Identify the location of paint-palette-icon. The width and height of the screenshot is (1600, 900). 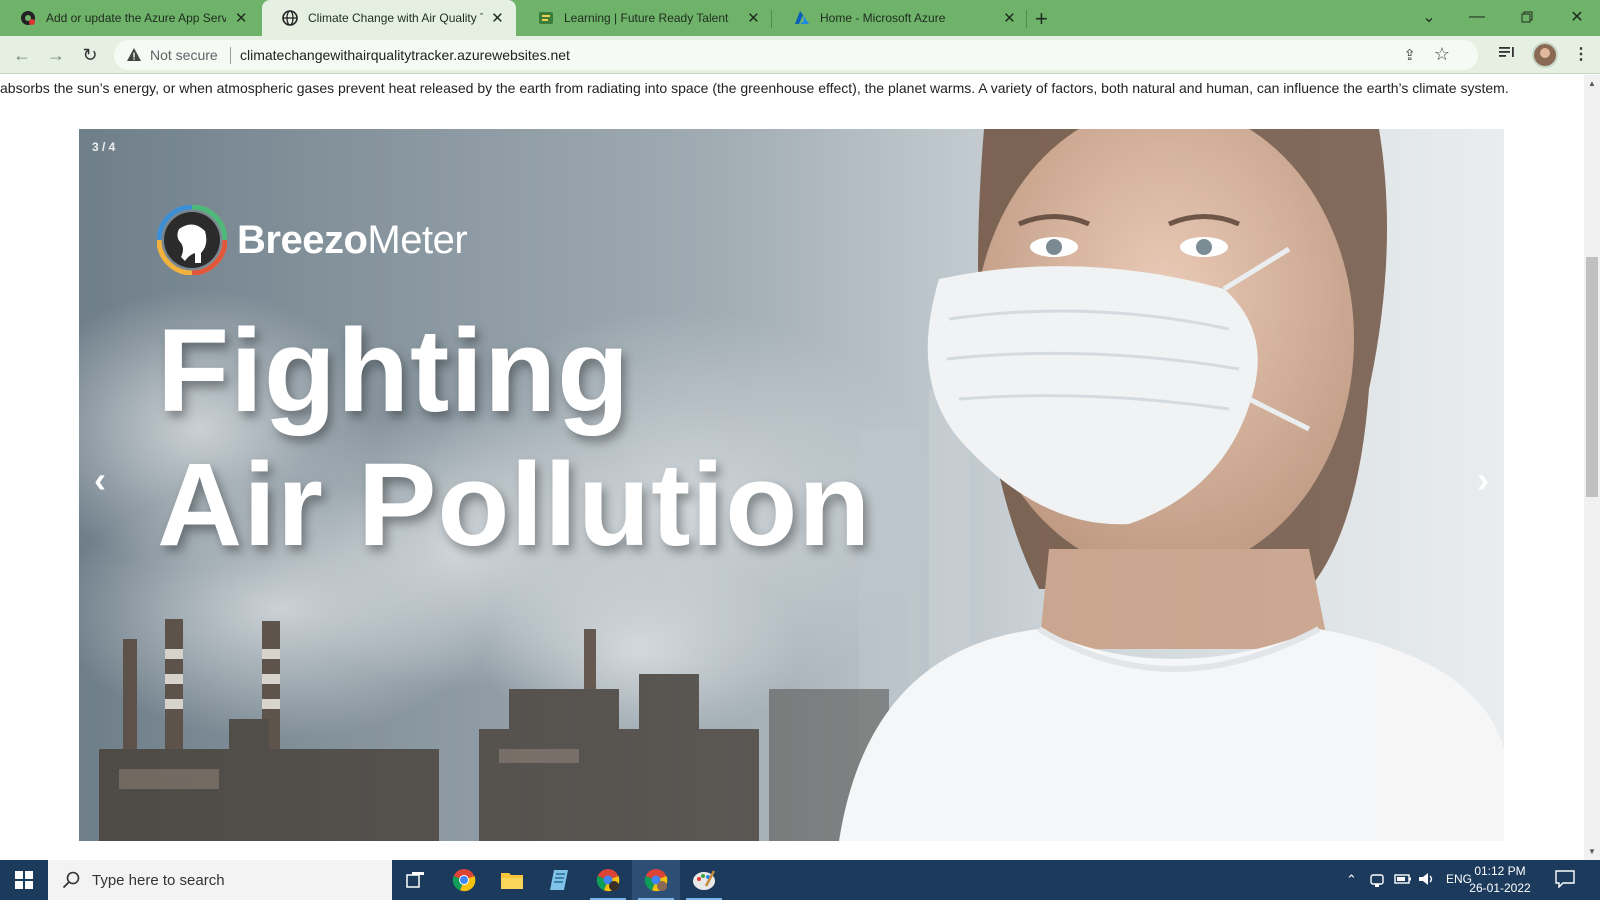
(704, 880).